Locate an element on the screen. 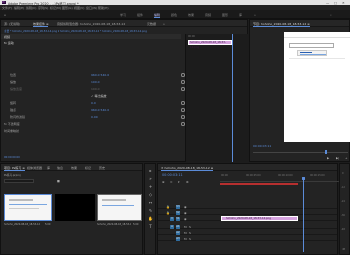  linked-selection-icon: ⊂ is located at coordinates (171, 182).